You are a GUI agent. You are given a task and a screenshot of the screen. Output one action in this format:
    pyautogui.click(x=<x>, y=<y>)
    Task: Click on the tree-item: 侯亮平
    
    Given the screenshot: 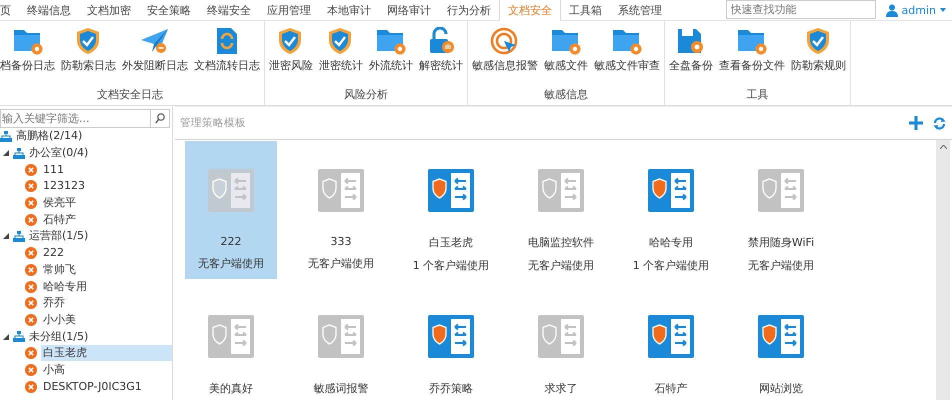 What is the action you would take?
    pyautogui.click(x=59, y=203)
    